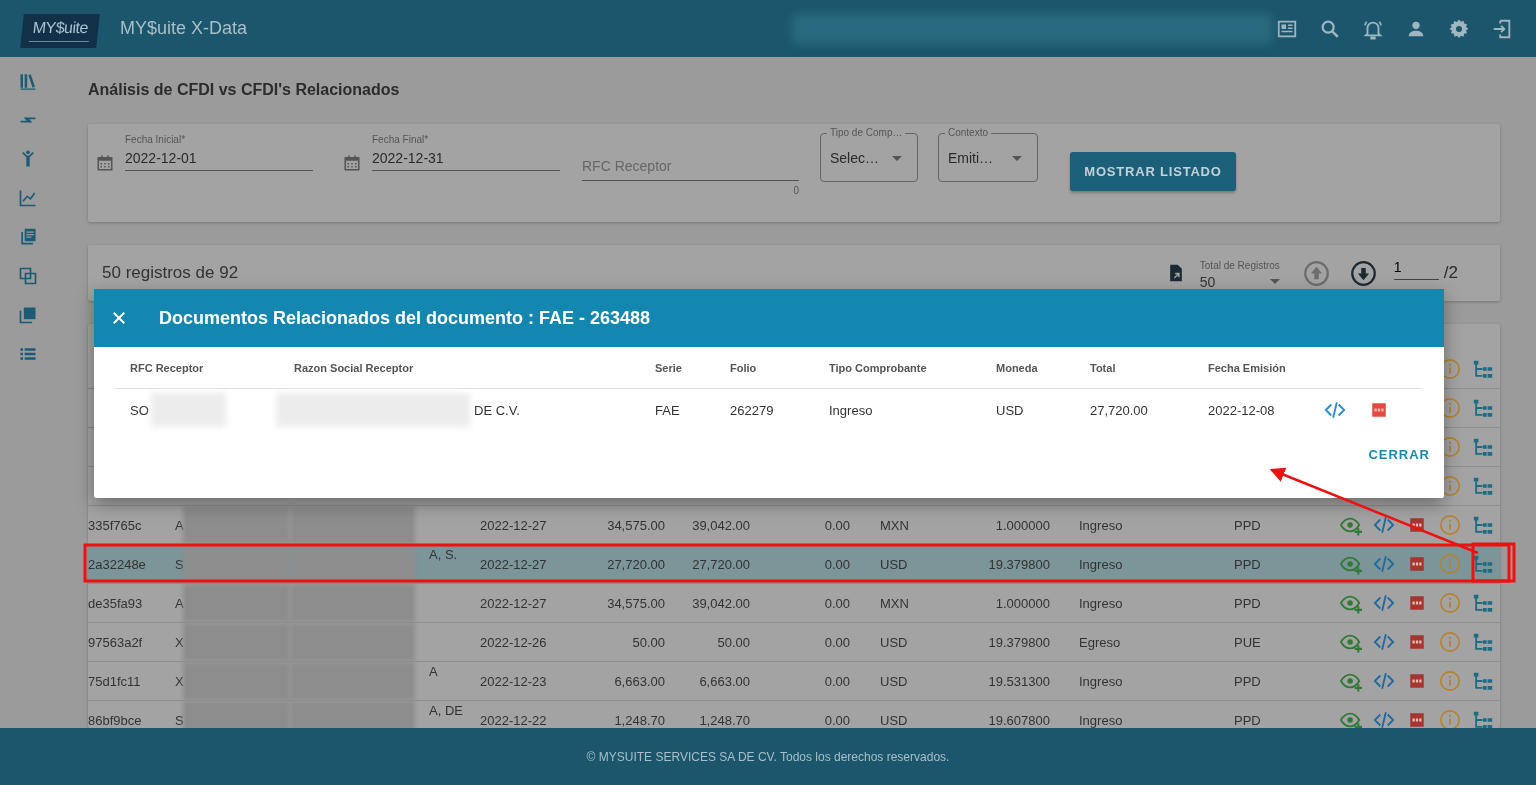  What do you see at coordinates (219, 152) in the screenshot?
I see `date-field: Fecha Inicial* 2022-12-01` at bounding box center [219, 152].